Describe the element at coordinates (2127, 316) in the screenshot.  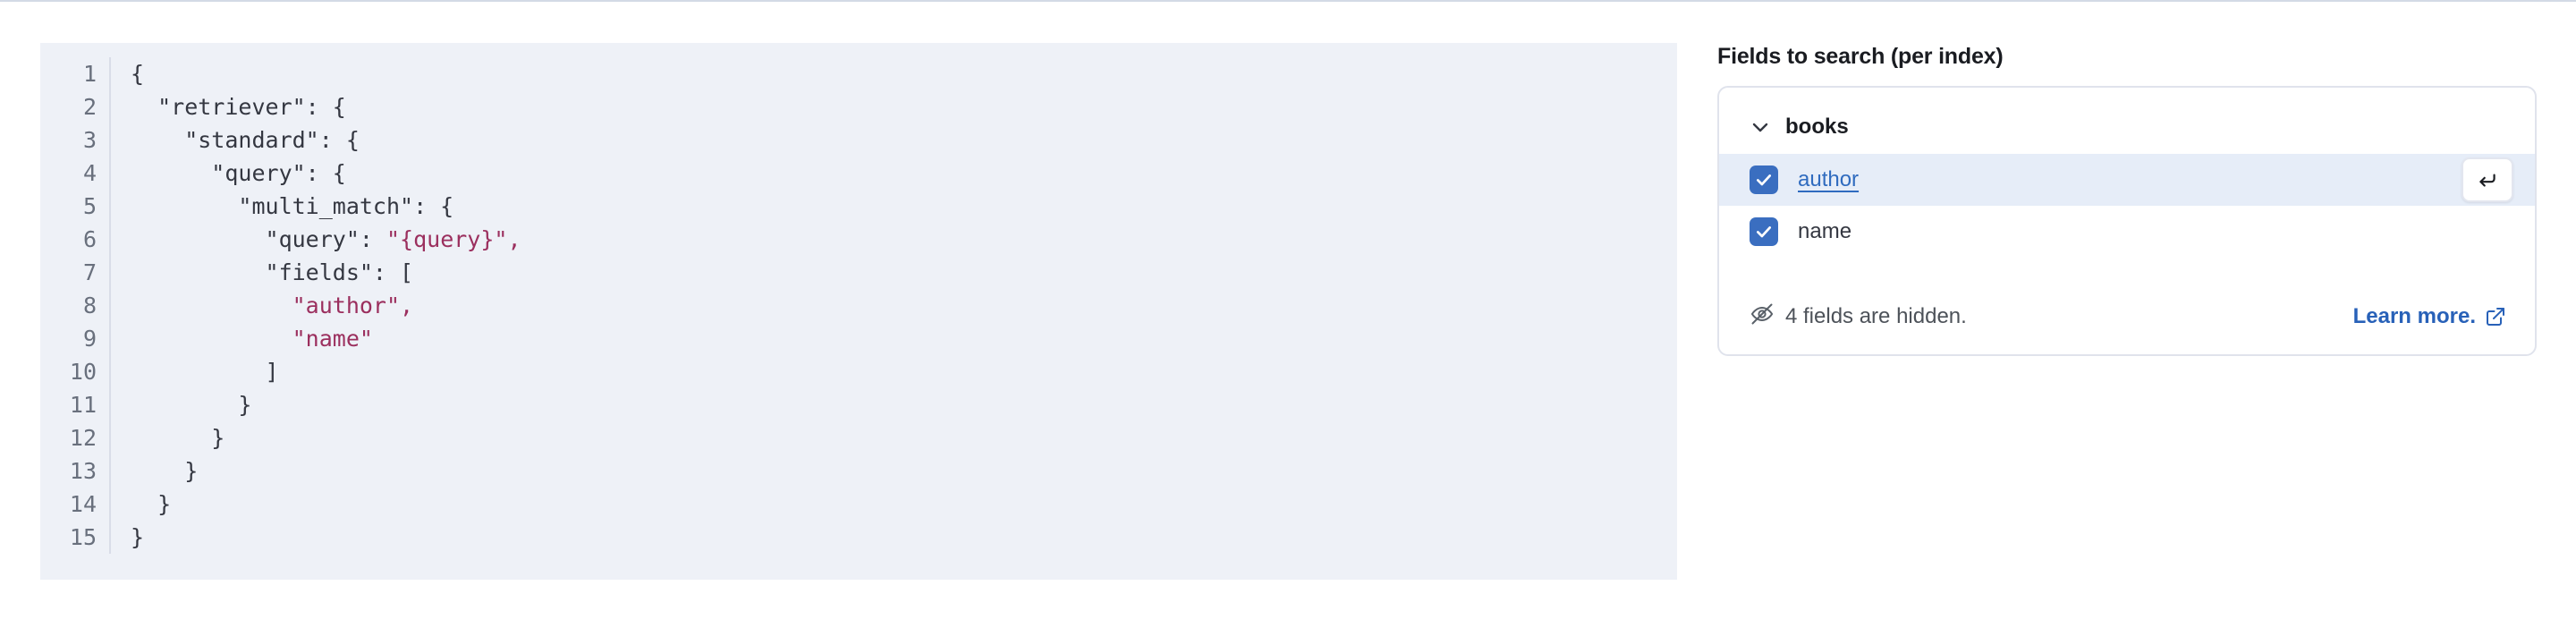
I see `hidden-fields-notice: 4 fields are hidden. Learn more.` at that location.